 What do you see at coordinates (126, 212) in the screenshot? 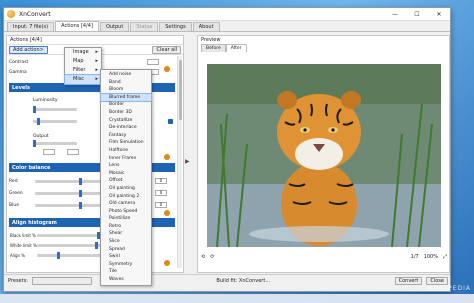
I see `menu-item-photo-speed: Photo Speed` at bounding box center [126, 212].